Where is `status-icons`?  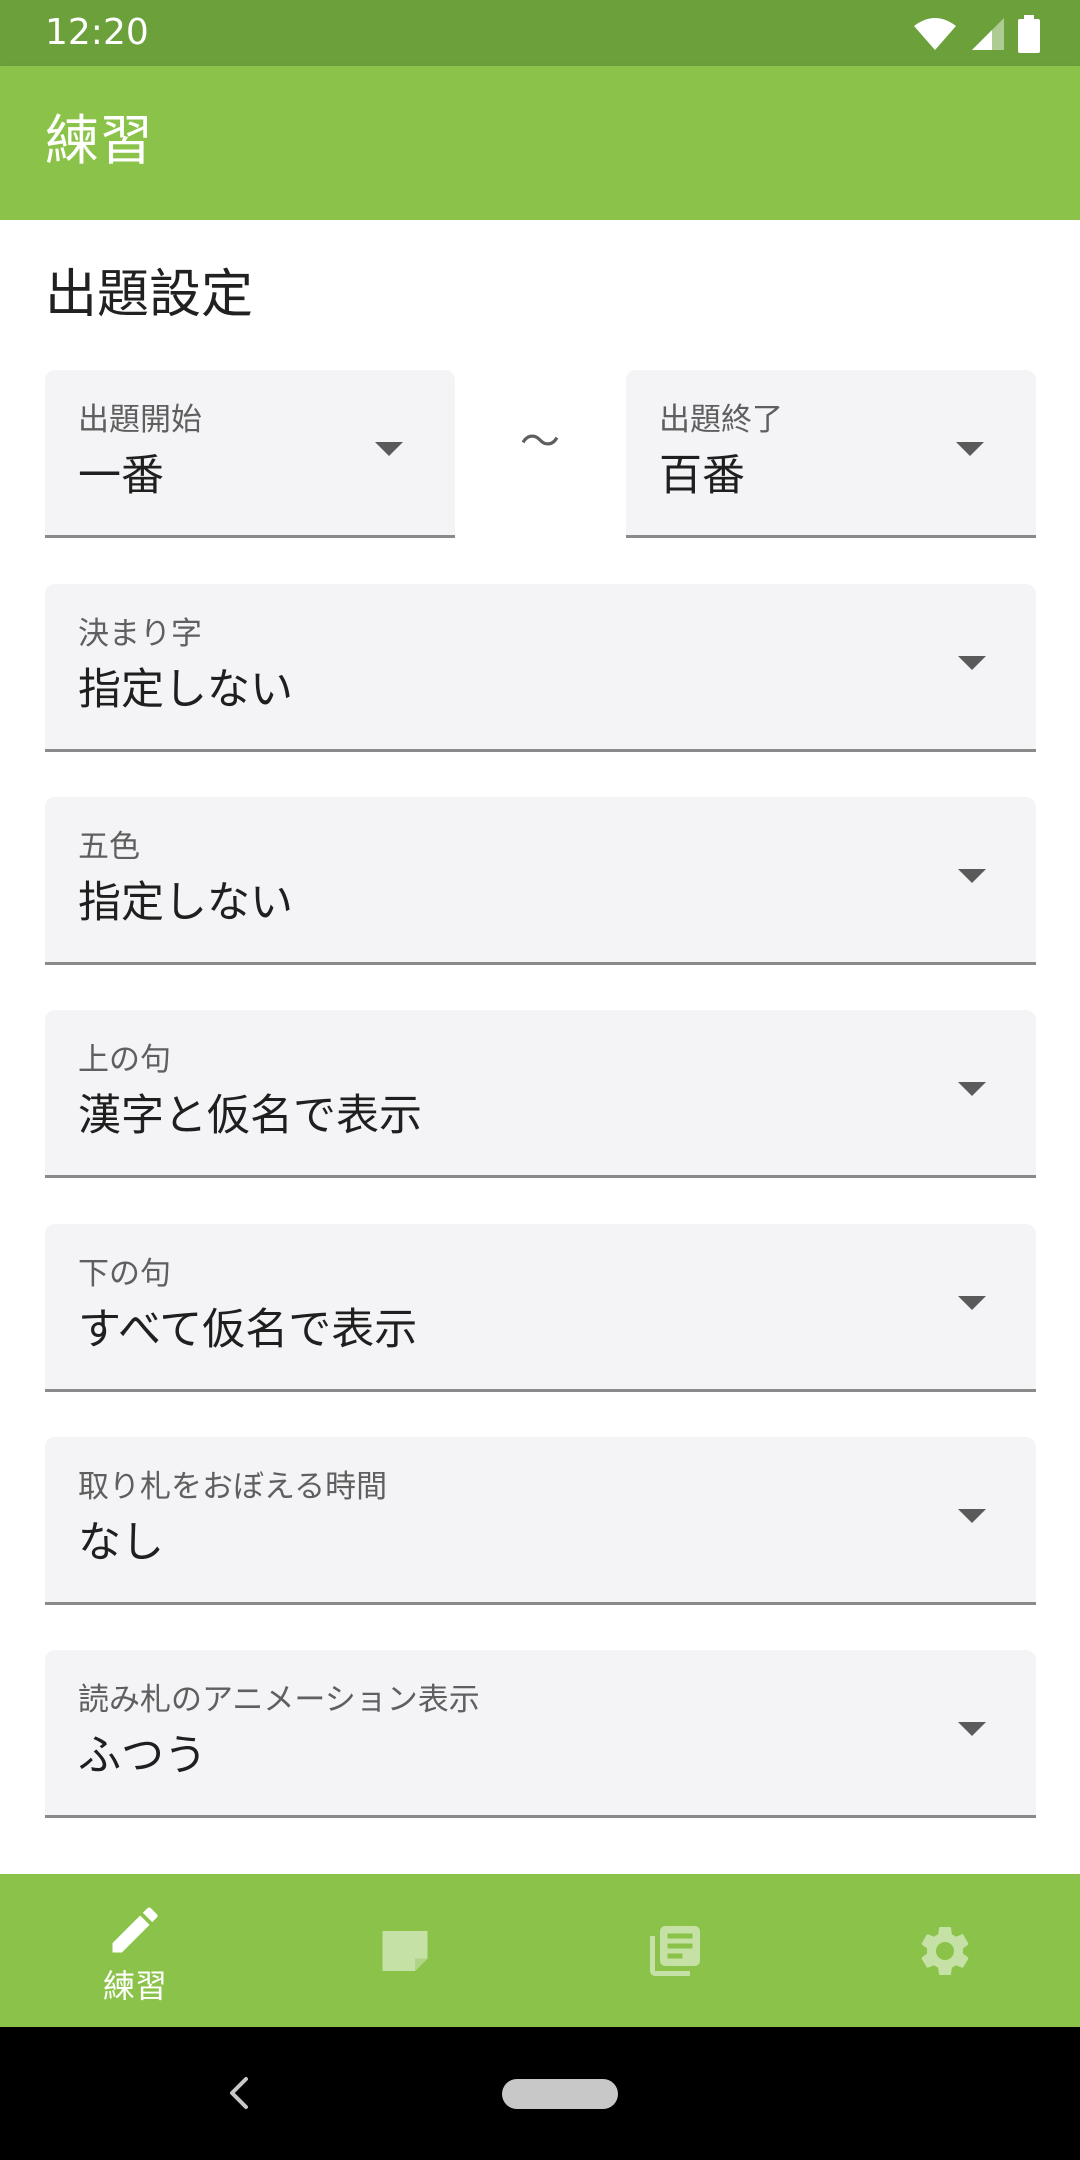 status-icons is located at coordinates (976, 34).